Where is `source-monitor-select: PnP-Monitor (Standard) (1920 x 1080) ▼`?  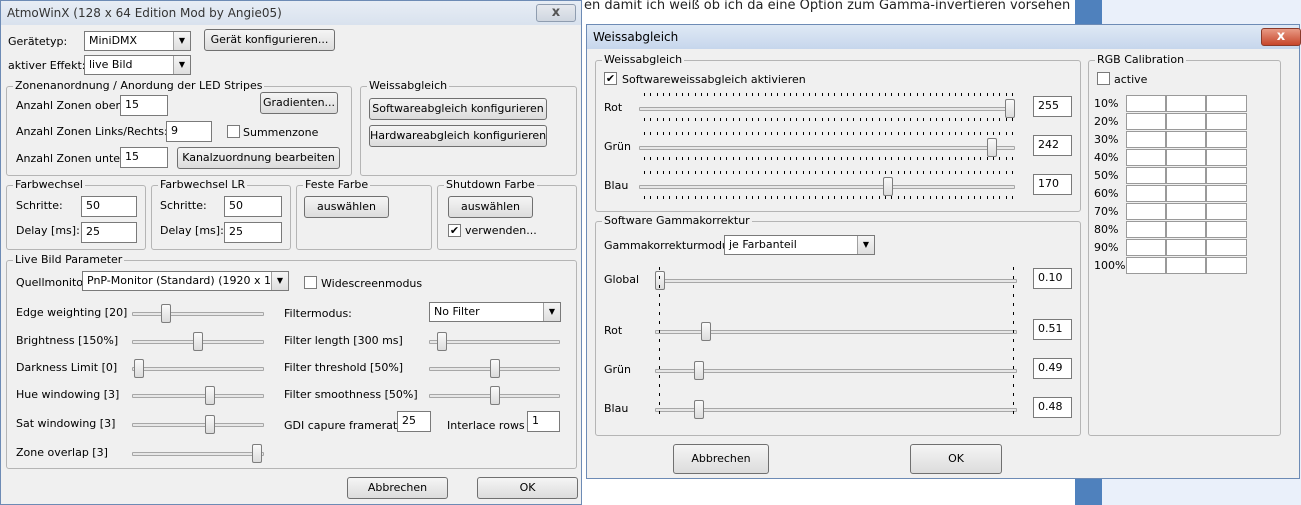 source-monitor-select: PnP-Monitor (Standard) (1920 x 1080) ▼ is located at coordinates (185, 281).